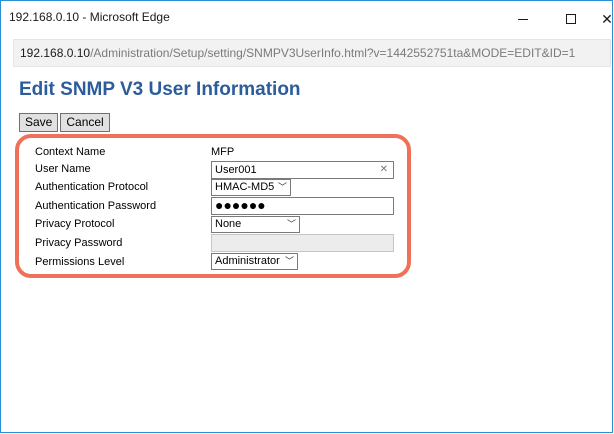  I want to click on context-name-value: MFP, so click(223, 152).